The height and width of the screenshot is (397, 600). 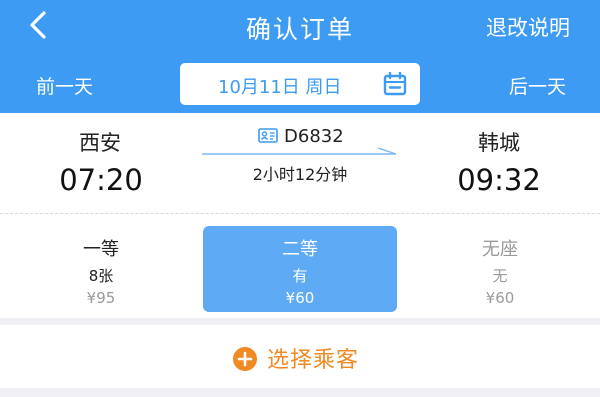 What do you see at coordinates (101, 249) in the screenshot?
I see `seat-class: 一等` at bounding box center [101, 249].